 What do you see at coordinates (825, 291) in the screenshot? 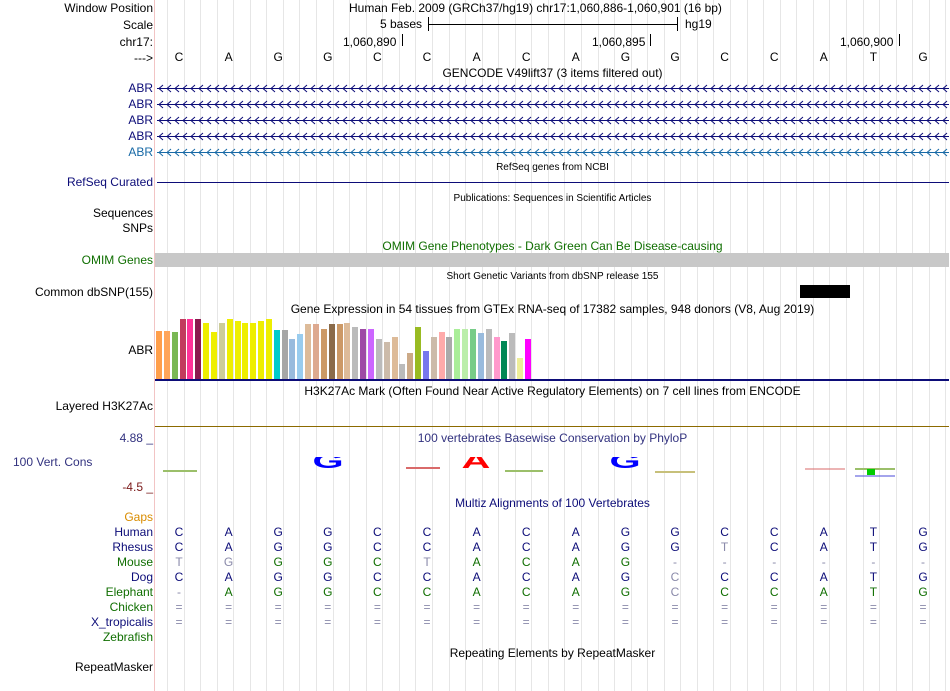
I see `dbsnp-variant` at bounding box center [825, 291].